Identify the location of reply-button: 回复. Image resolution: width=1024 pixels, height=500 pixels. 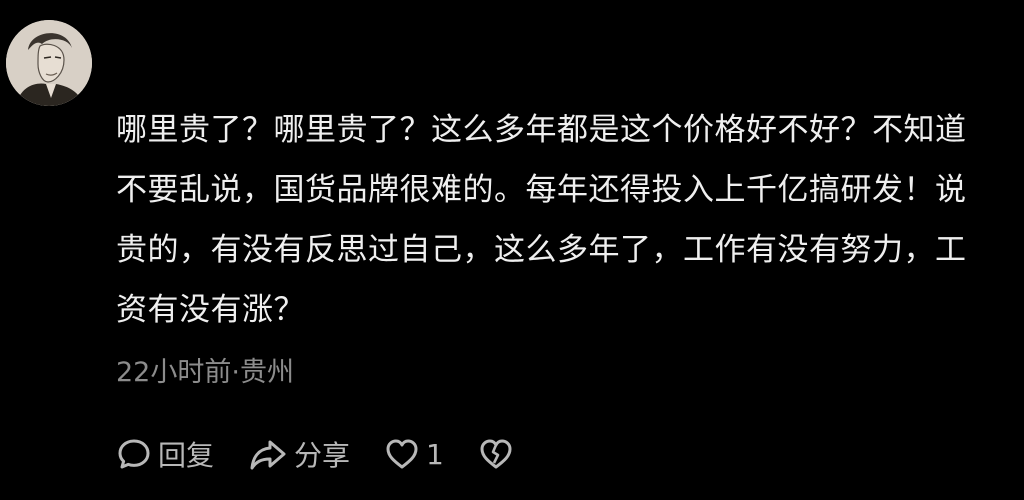
(165, 454).